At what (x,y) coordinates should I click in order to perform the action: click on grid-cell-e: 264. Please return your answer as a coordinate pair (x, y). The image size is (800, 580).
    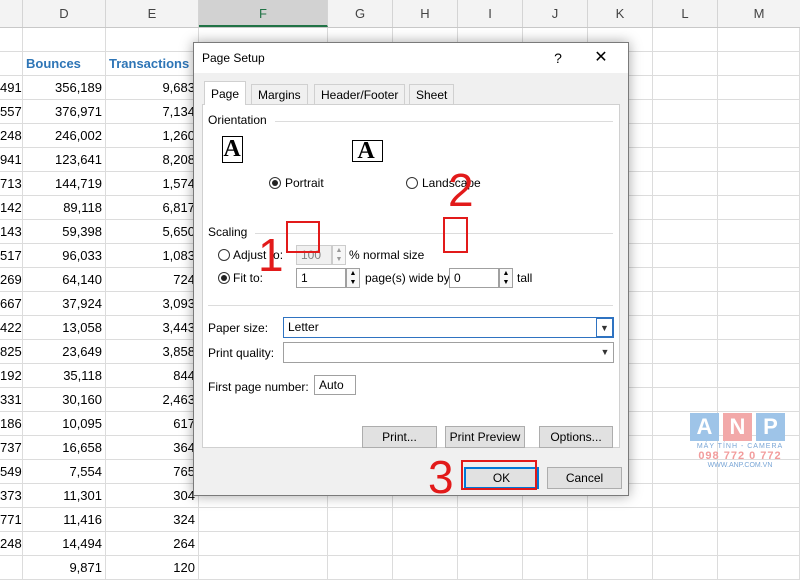
    Looking at the image, I should click on (152, 544).